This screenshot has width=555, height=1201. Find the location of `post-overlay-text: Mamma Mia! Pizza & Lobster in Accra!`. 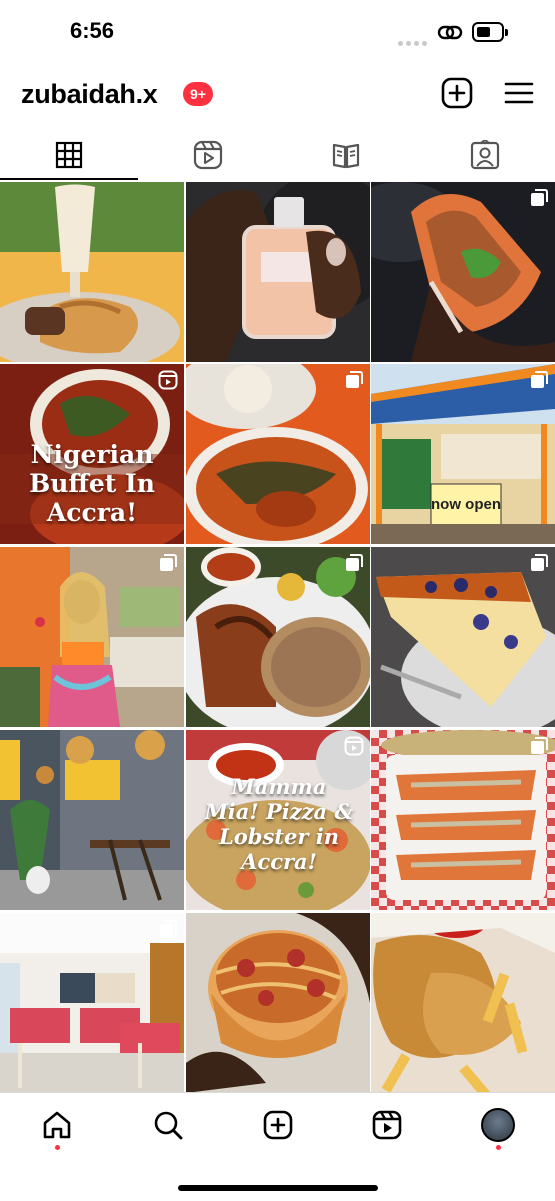

post-overlay-text: Mamma Mia! Pizza & Lobster in Accra! is located at coordinates (279, 824).